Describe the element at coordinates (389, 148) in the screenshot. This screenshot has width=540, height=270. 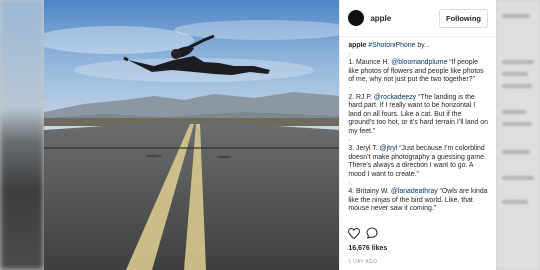
I see `caption-handle: @jtryl` at that location.